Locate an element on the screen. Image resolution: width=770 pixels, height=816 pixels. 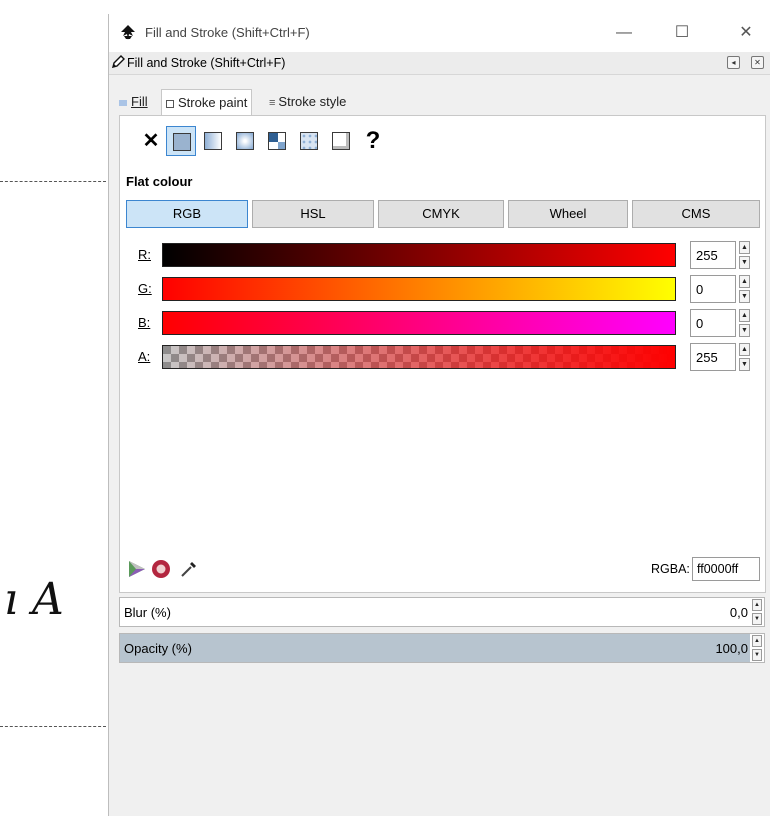
stroke-style-icon: ≡ is located at coordinates (272, 103).